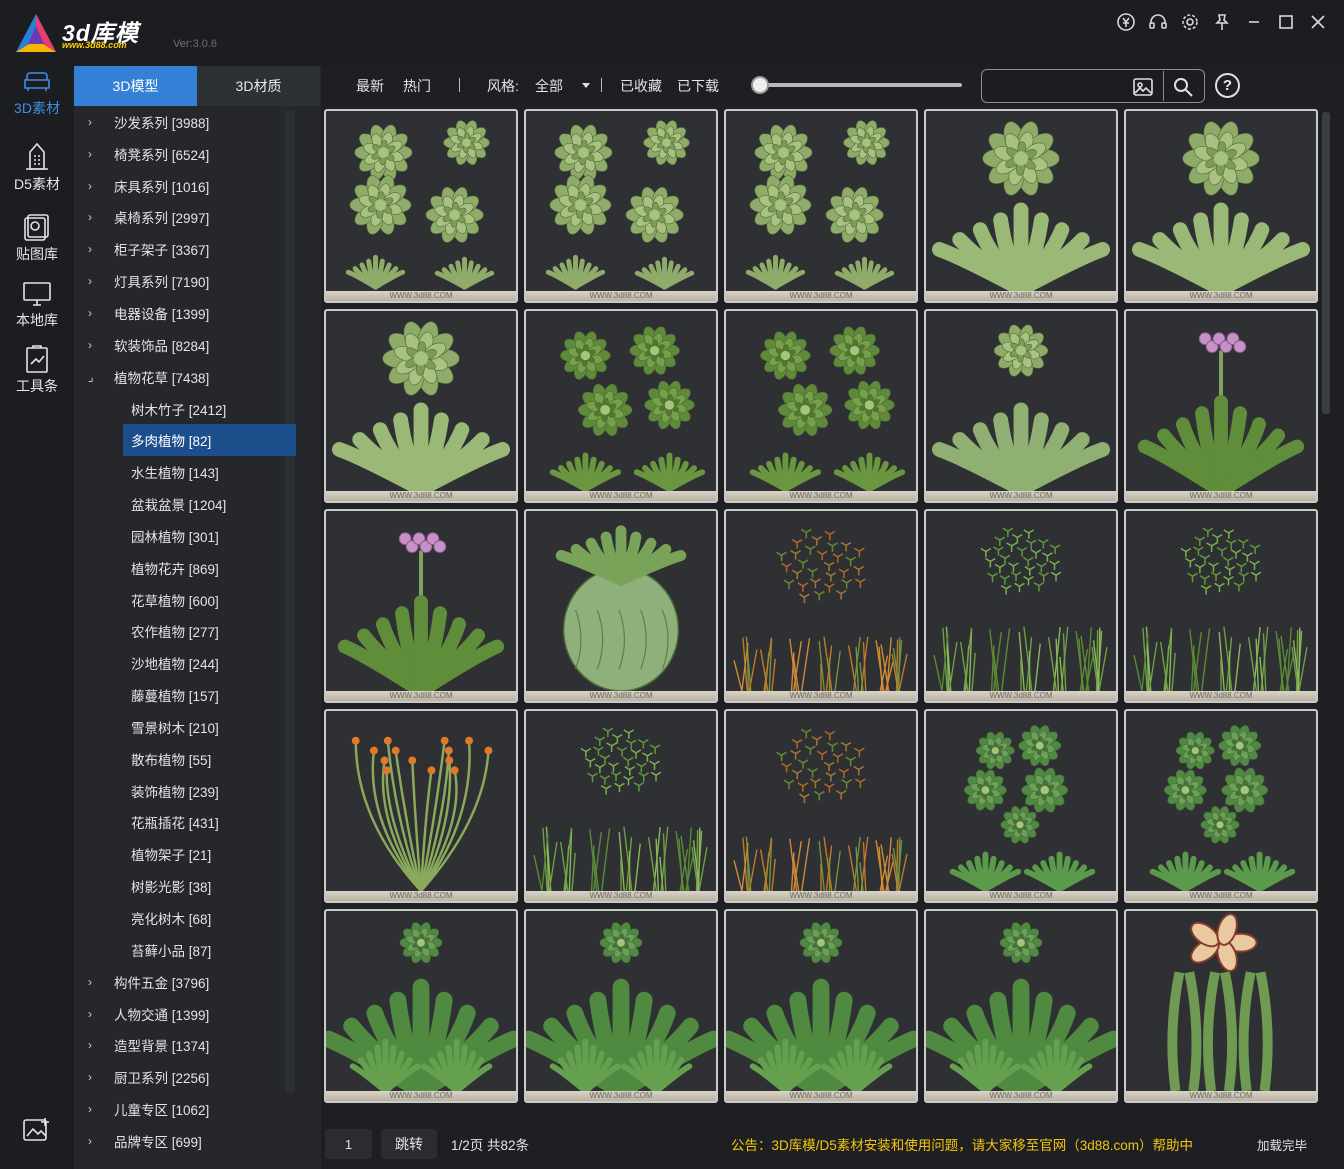 Image resolution: width=1344 pixels, height=1169 pixels. What do you see at coordinates (185, 823) in the screenshot?
I see `subcategory-item: 花瓶插花 [431]` at bounding box center [185, 823].